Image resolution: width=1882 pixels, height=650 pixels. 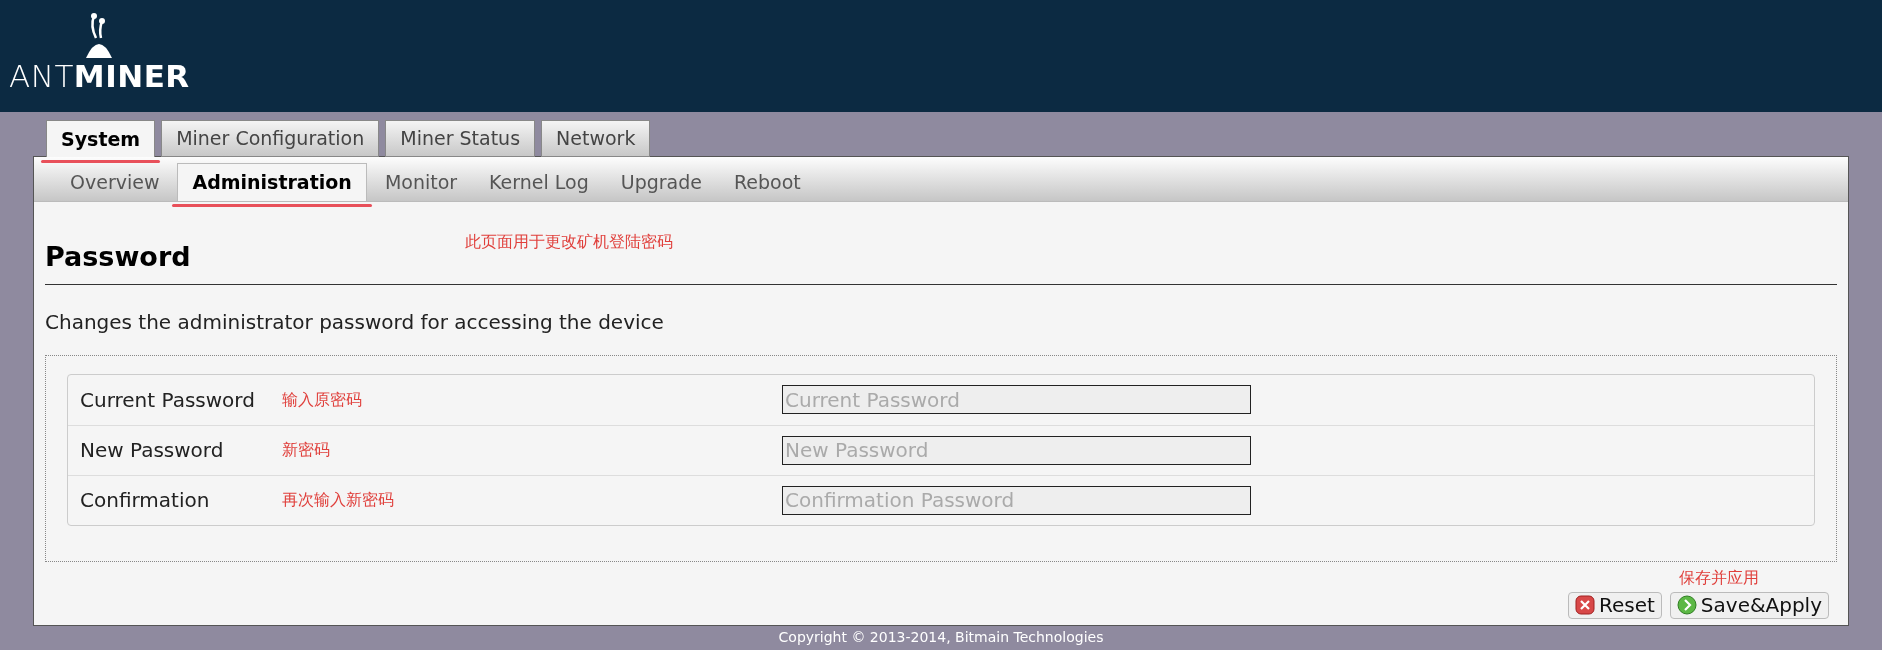 I want to click on arrow-circle-icon, so click(x=1686, y=605).